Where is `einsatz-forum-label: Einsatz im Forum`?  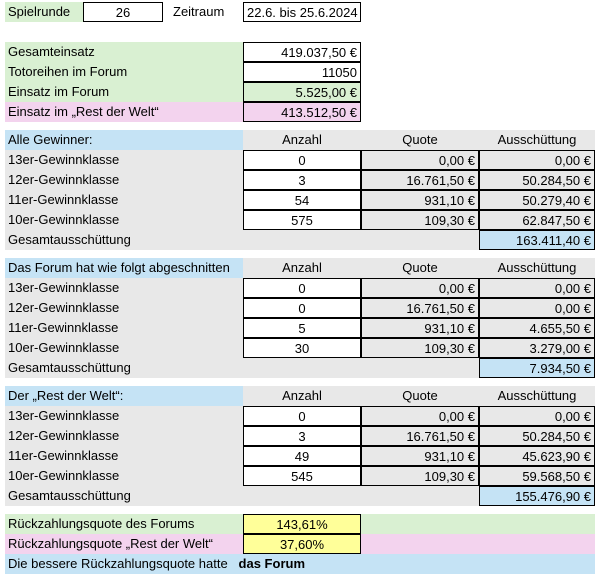 einsatz-forum-label: Einsatz im Forum is located at coordinates (124, 92).